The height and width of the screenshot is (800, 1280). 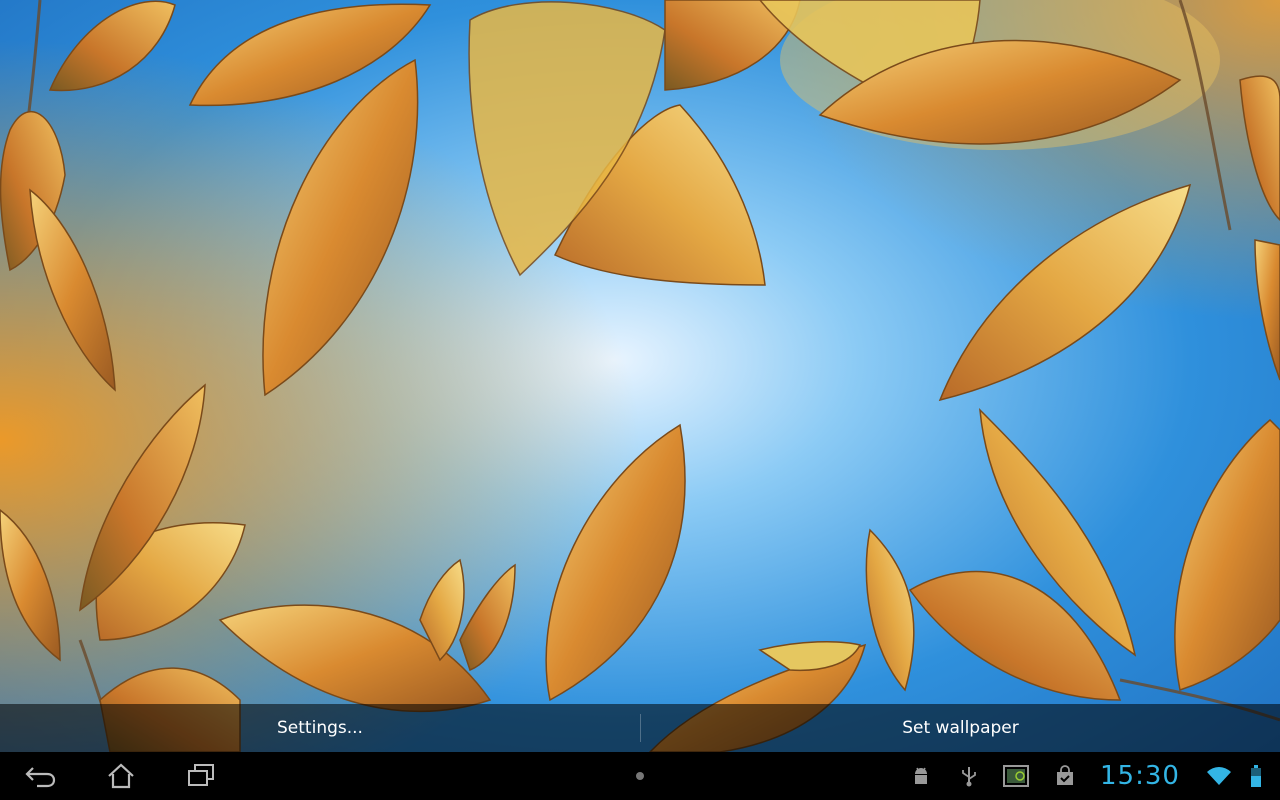 I want to click on menu-dot-icon, so click(x=640, y=776).